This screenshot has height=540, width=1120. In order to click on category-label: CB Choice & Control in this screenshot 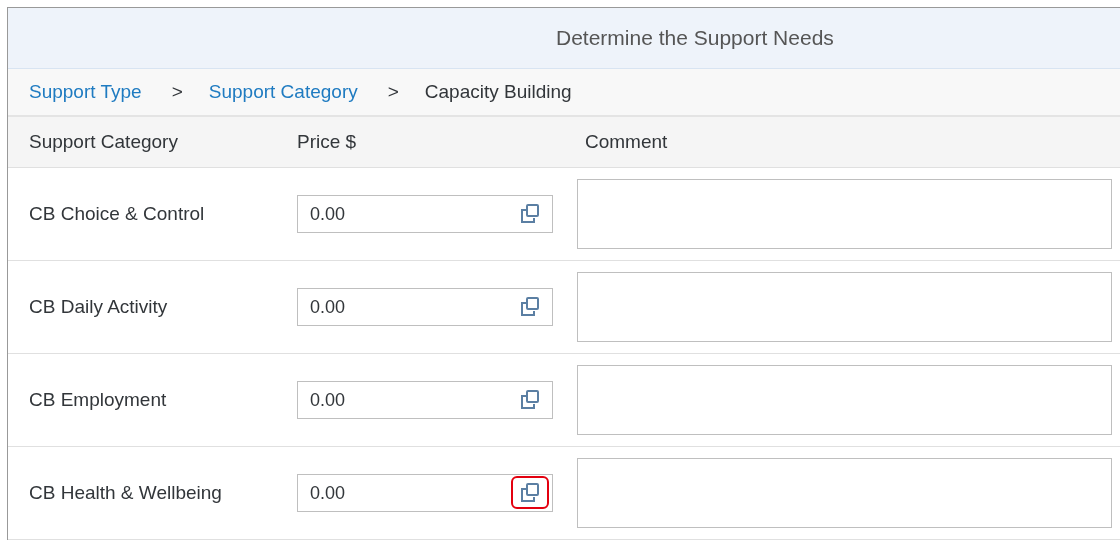, I will do `click(117, 214)`.